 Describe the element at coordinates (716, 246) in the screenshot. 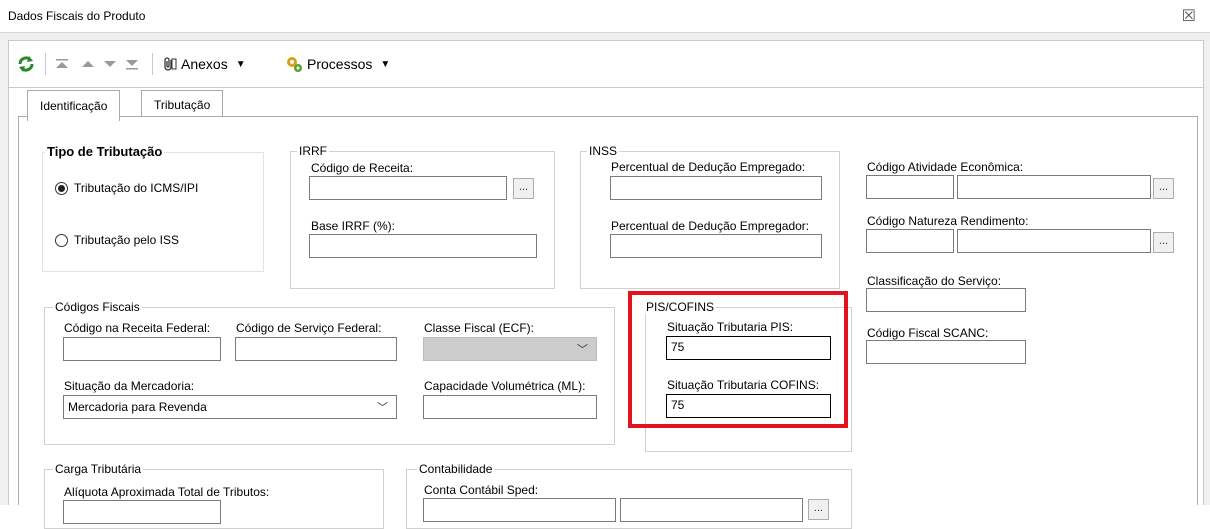

I see `inss-empregador-input` at that location.